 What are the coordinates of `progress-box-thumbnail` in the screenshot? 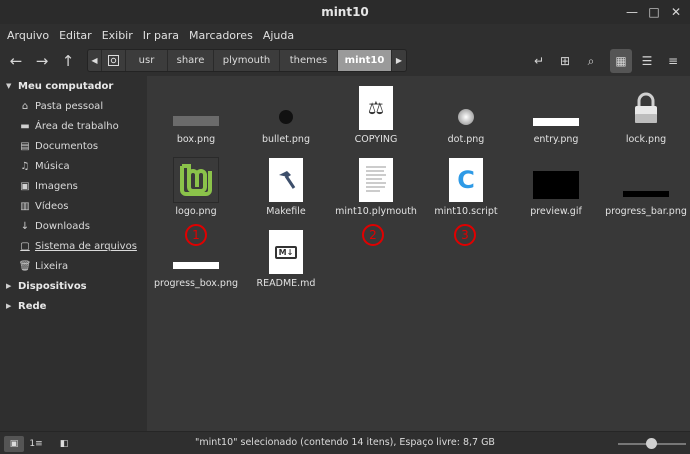 It's located at (196, 265).